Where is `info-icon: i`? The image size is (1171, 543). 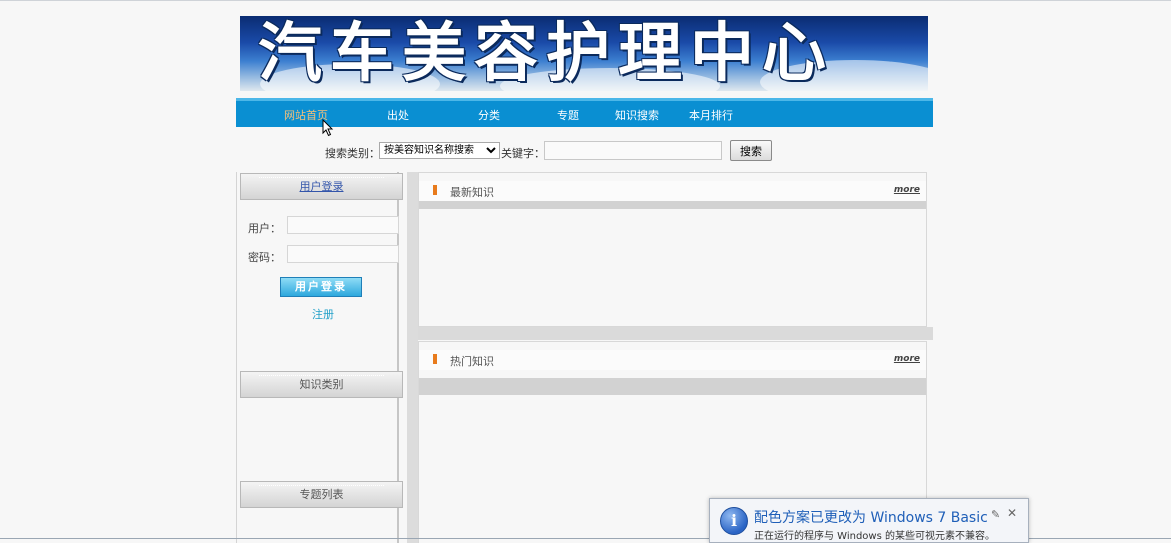
info-icon: i is located at coordinates (734, 521).